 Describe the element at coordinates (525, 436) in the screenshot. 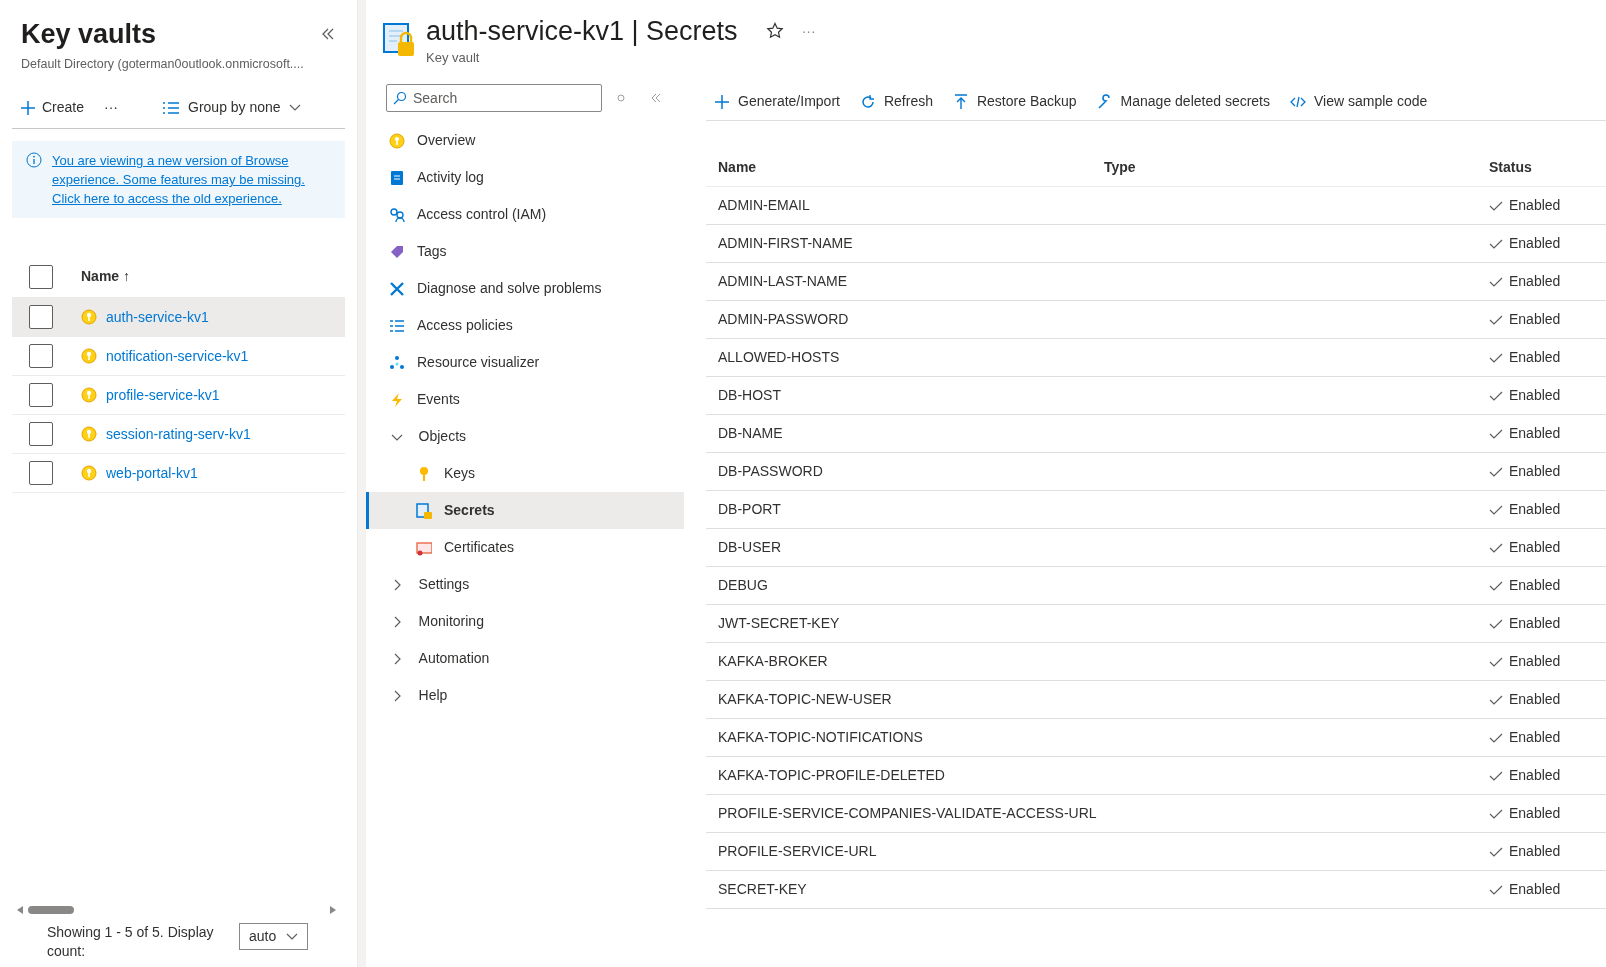

I see `nav-group: Objects` at that location.